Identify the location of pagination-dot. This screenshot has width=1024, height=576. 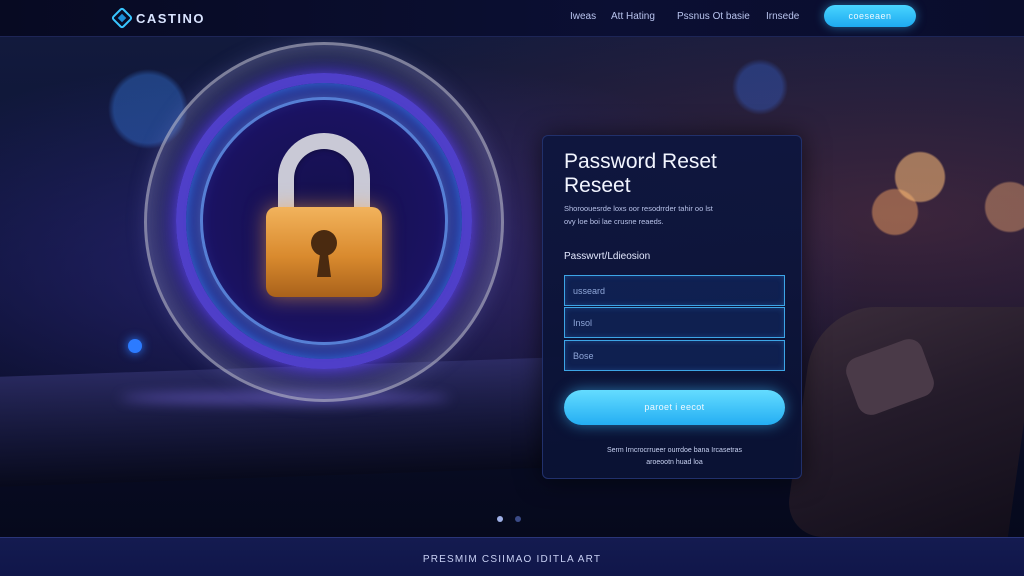
(518, 519).